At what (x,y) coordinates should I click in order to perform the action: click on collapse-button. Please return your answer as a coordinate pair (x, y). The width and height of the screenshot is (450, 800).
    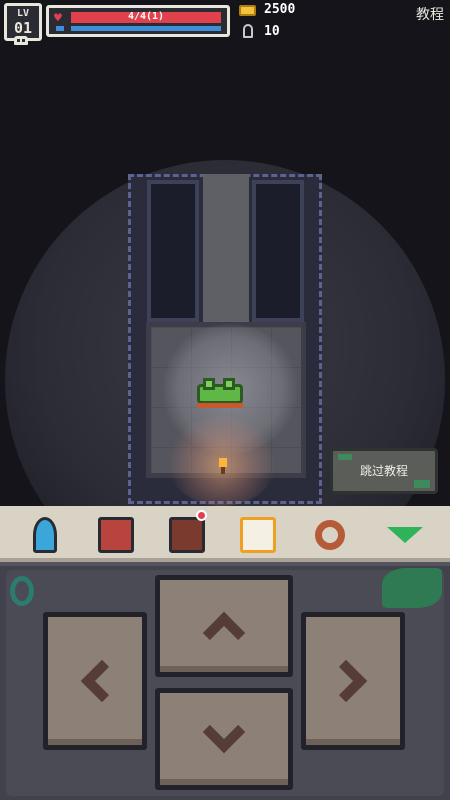
    Looking at the image, I should click on (405, 535).